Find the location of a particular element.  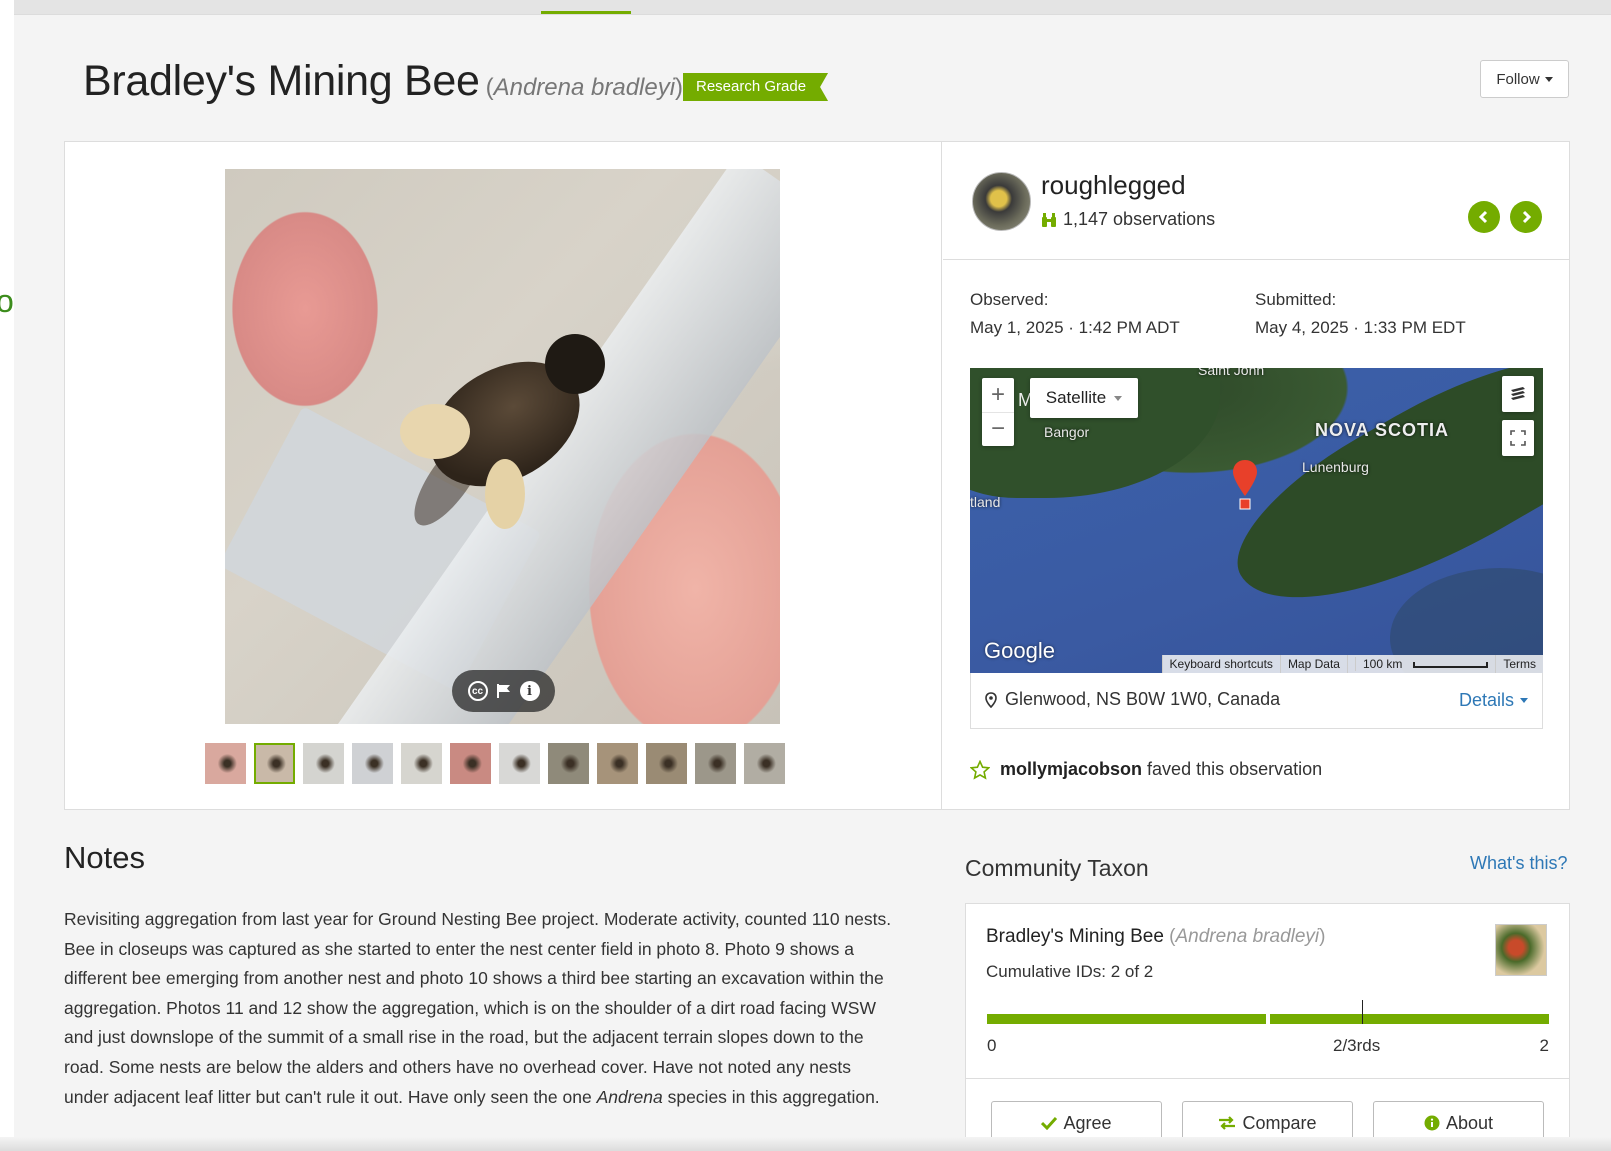

zoom-control: + − is located at coordinates (998, 412).